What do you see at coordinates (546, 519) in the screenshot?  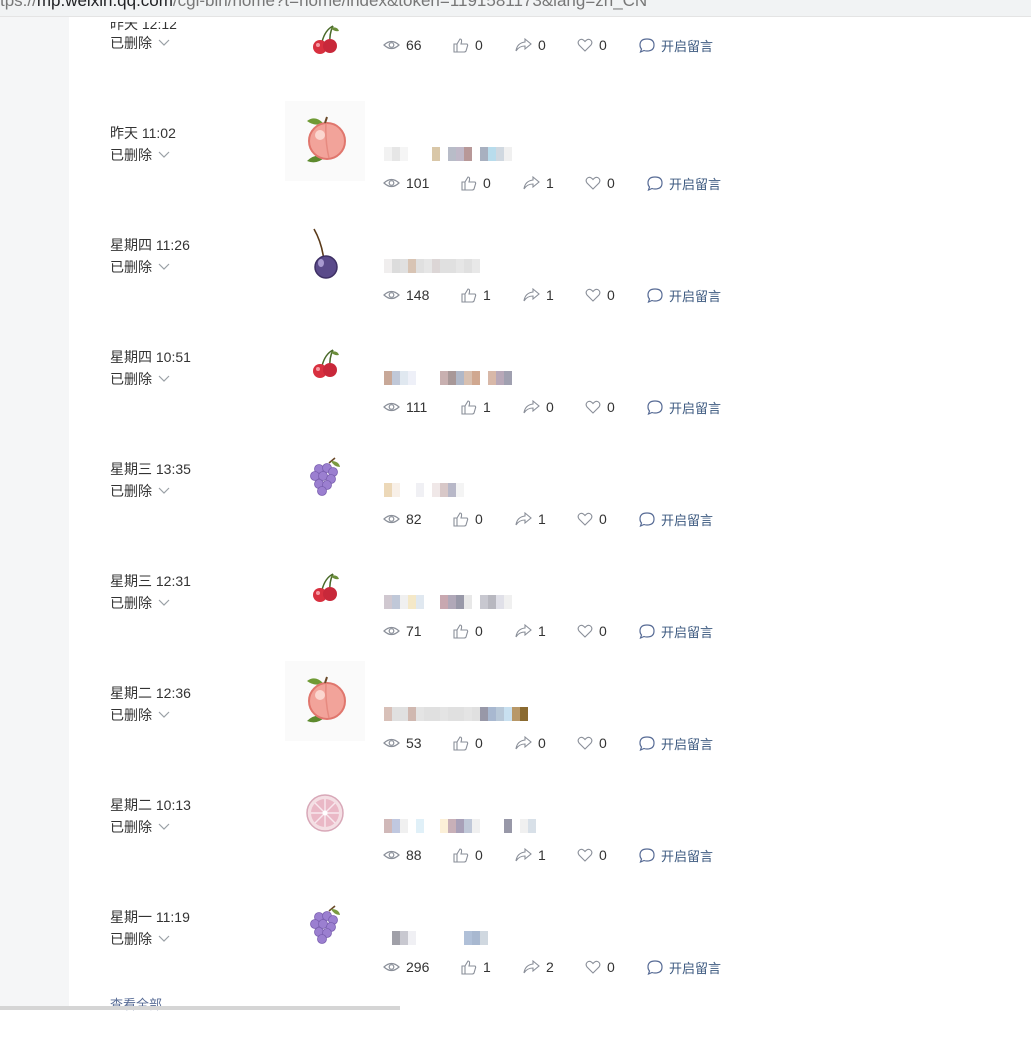 I see `shares-stat: 1` at bounding box center [546, 519].